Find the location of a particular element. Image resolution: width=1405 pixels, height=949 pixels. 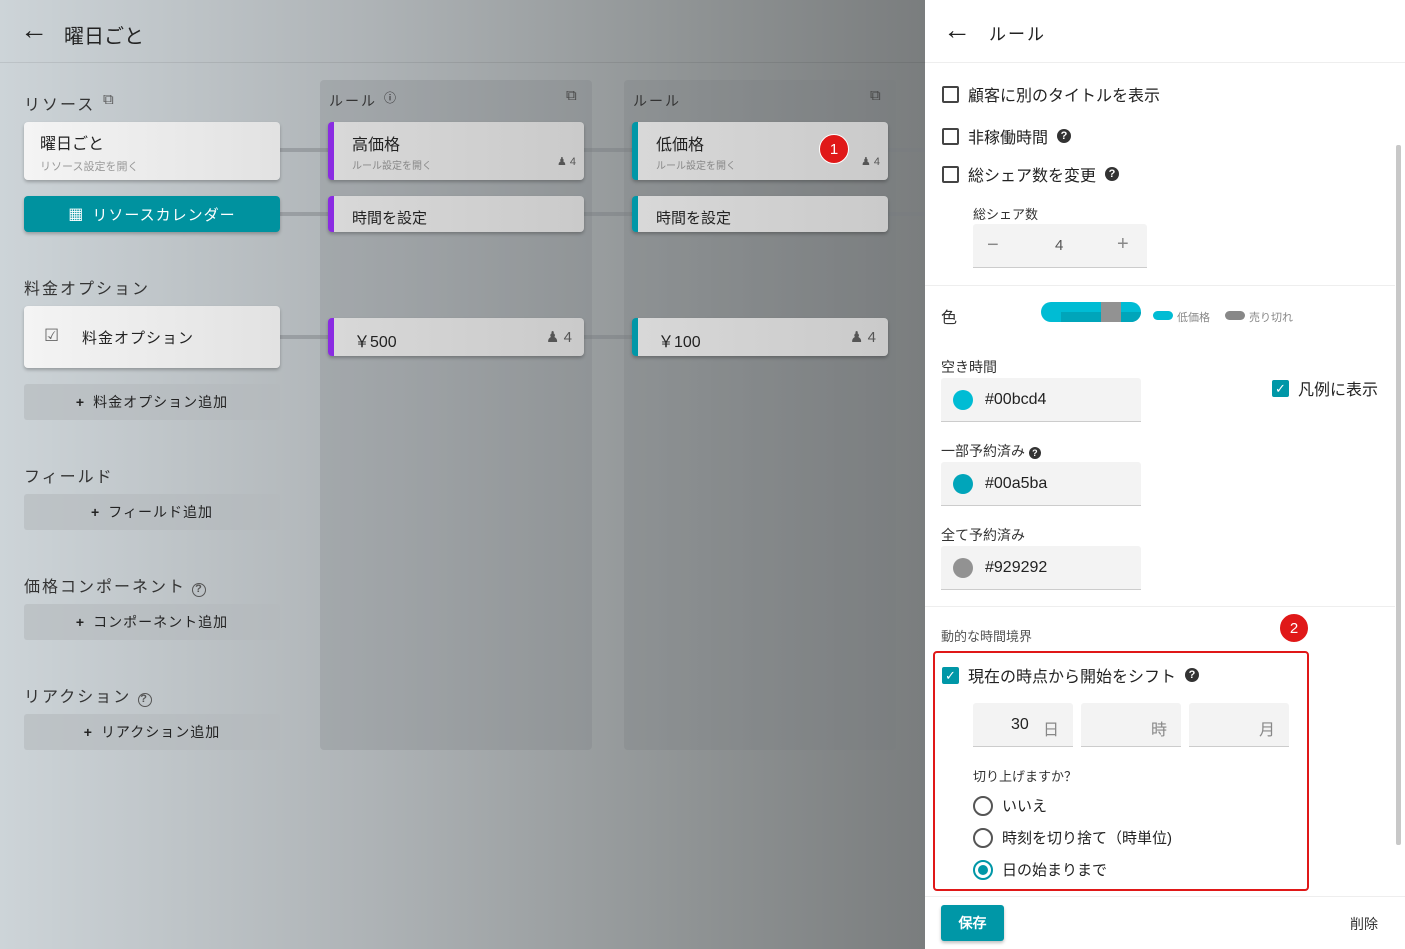

shares-stepper: − 4 + is located at coordinates (1060, 246).